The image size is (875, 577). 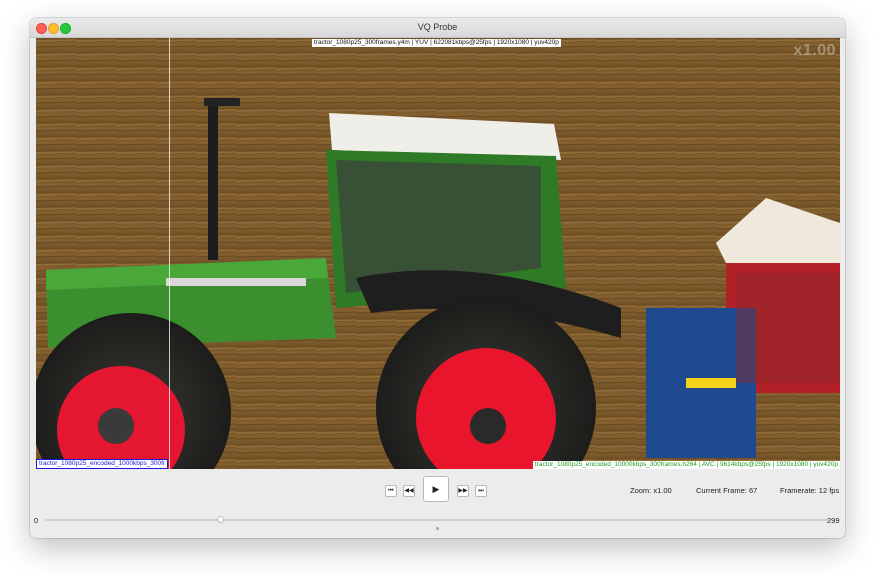 What do you see at coordinates (798, 490) in the screenshot?
I see `framerate-label: Framerate:` at bounding box center [798, 490].